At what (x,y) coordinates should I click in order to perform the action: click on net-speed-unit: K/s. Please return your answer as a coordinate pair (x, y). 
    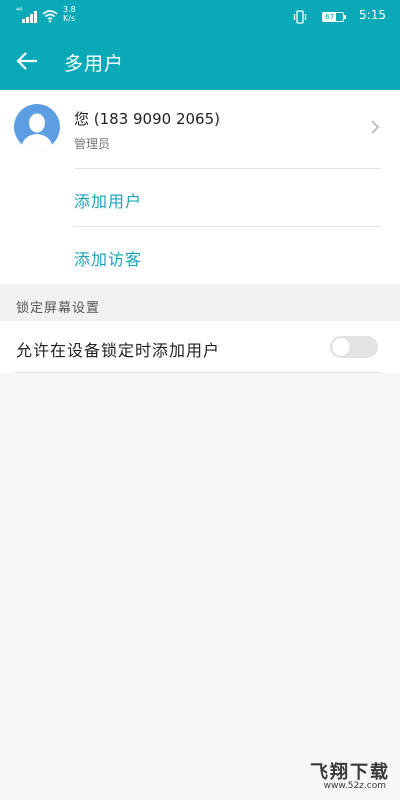
    Looking at the image, I should click on (69, 18).